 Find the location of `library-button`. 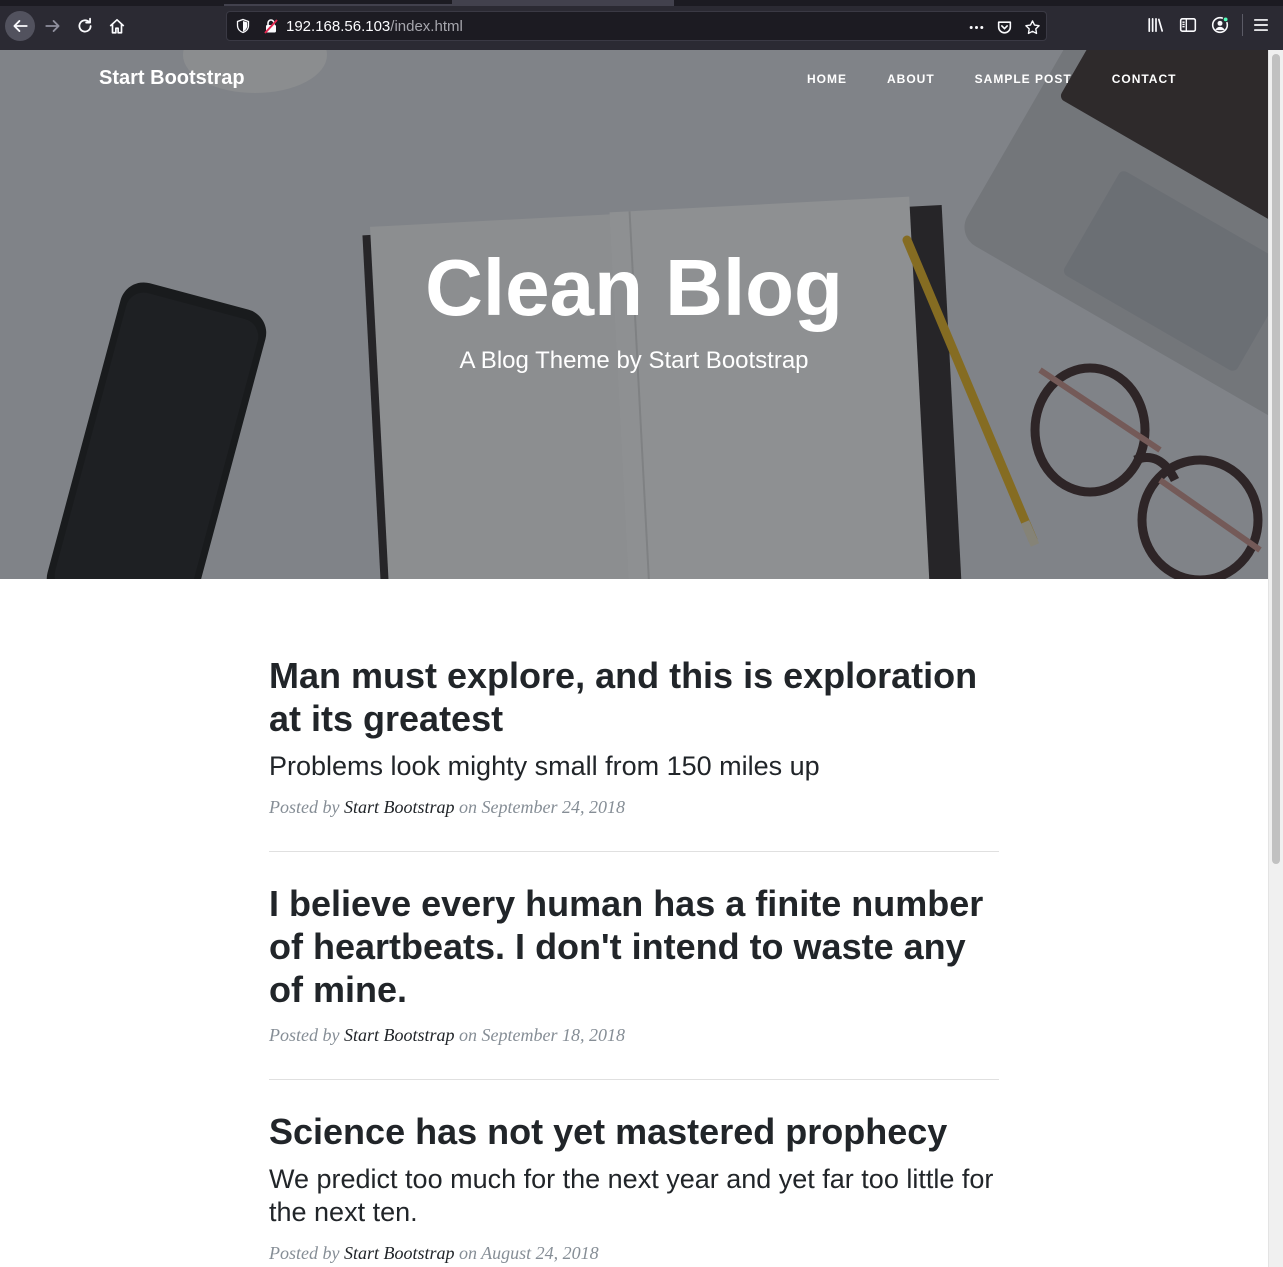

library-button is located at coordinates (1156, 25).